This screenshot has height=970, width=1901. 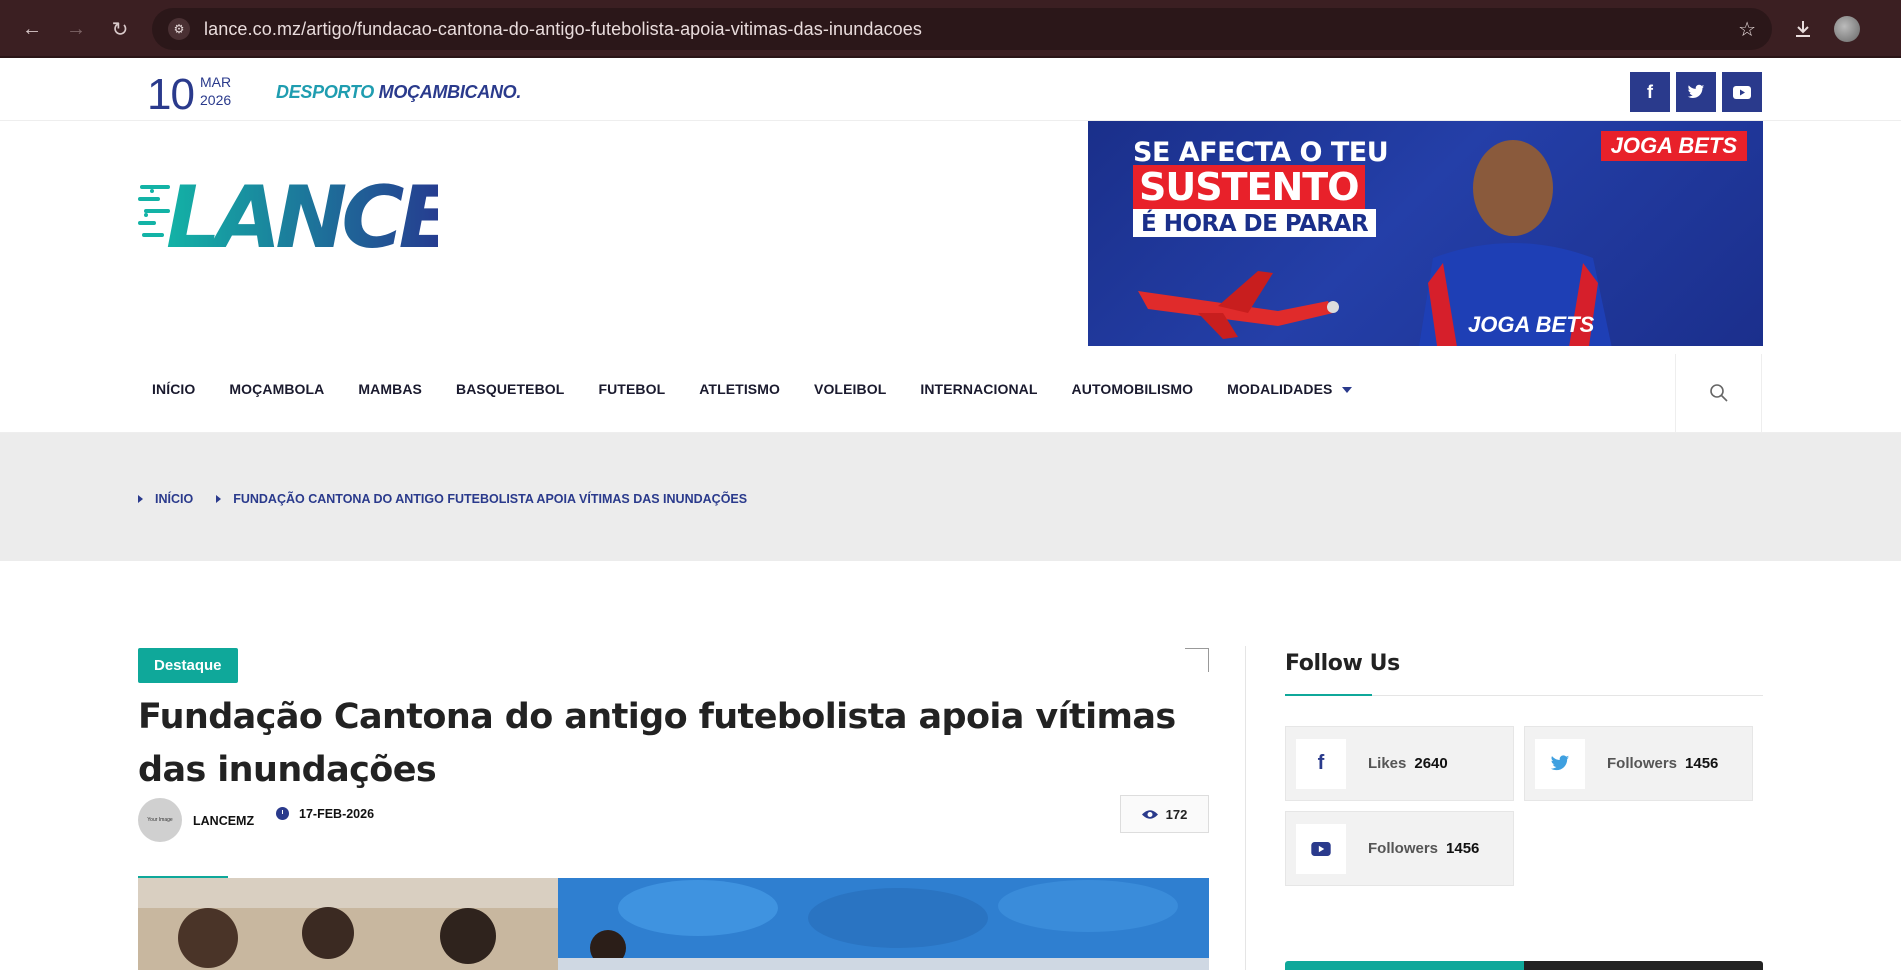 What do you see at coordinates (188, 665) in the screenshot?
I see `category-badge: Destaque` at bounding box center [188, 665].